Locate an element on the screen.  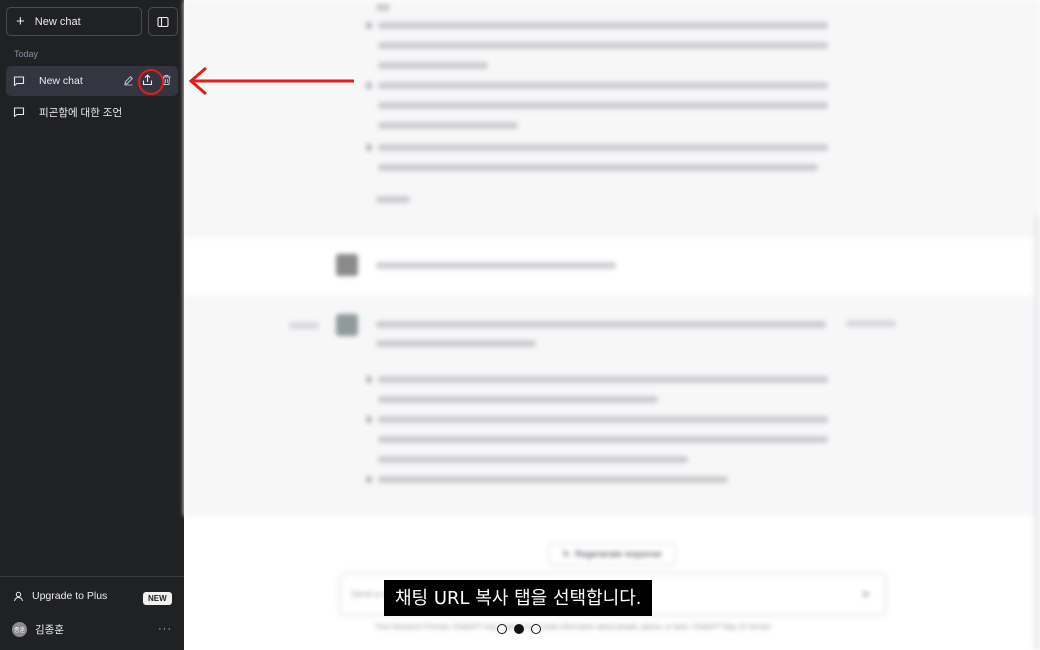
sidebar-toggle-button is located at coordinates (163, 21).